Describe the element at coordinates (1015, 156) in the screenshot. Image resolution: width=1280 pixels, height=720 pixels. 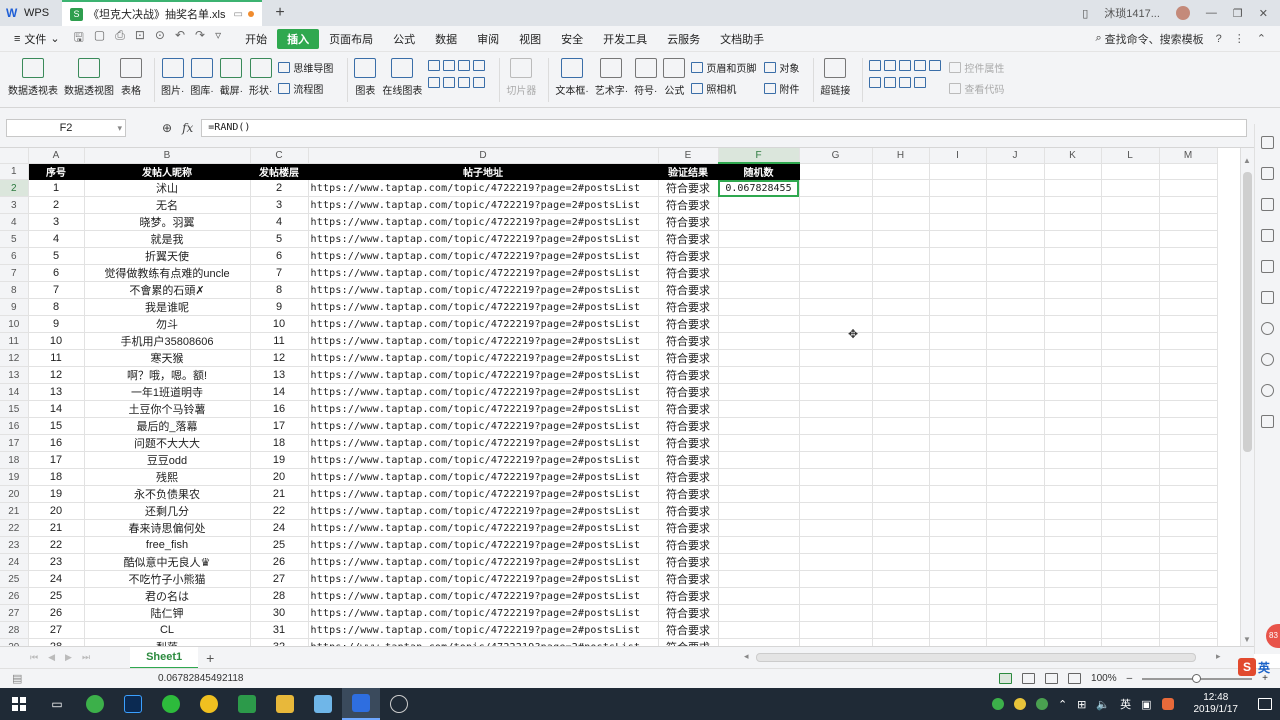
I see `column-header: J` at that location.